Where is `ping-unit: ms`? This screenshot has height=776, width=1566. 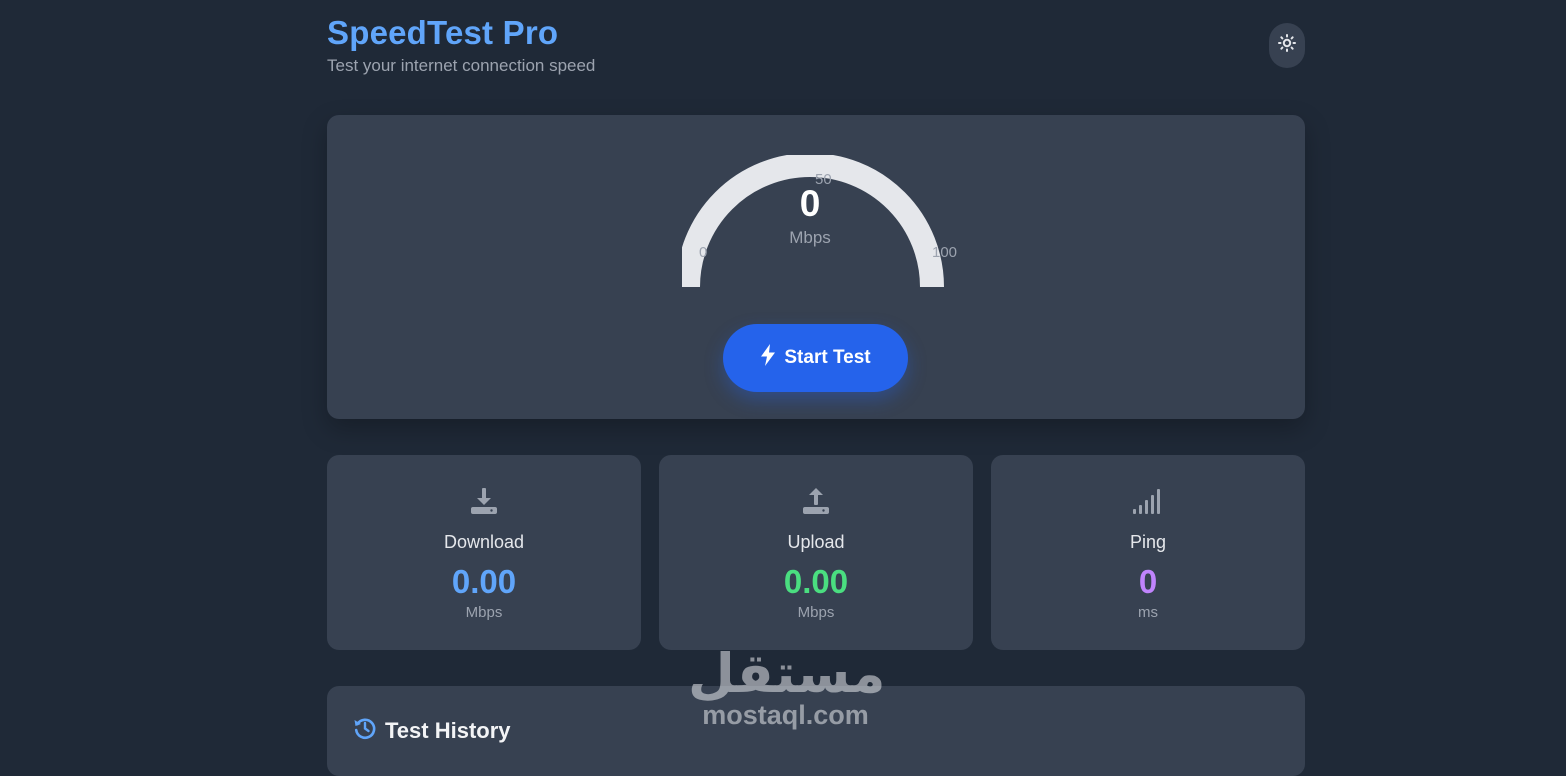 ping-unit: ms is located at coordinates (1148, 612).